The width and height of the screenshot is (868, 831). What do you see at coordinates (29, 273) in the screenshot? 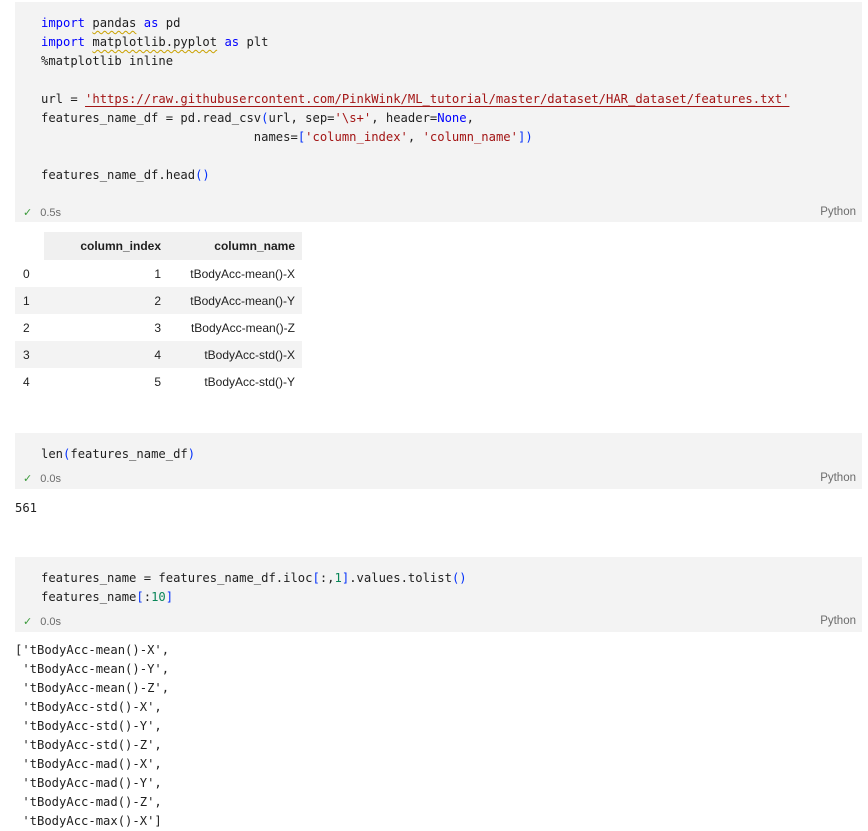
I see `row-index: 0` at bounding box center [29, 273].